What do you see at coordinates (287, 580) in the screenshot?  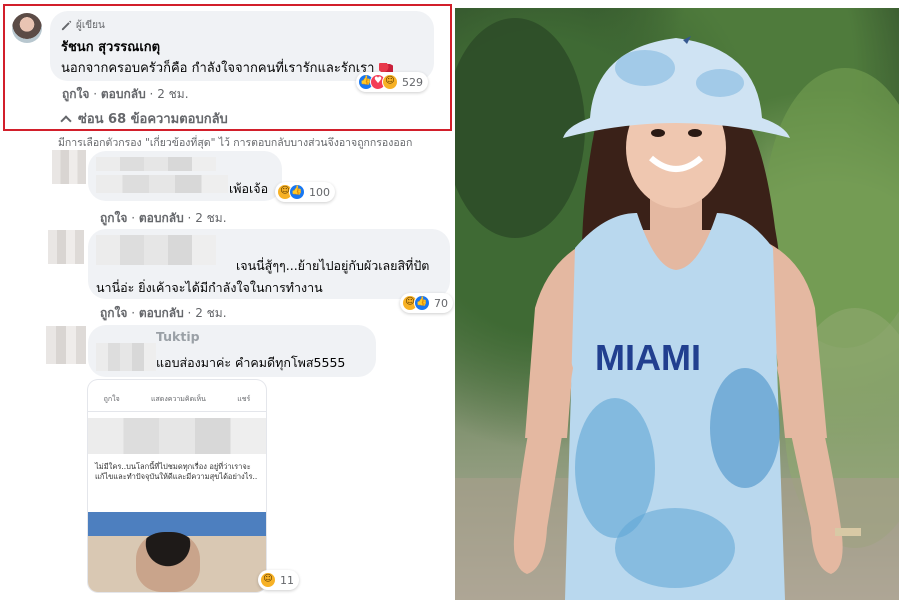 I see `reaction-count: 11` at bounding box center [287, 580].